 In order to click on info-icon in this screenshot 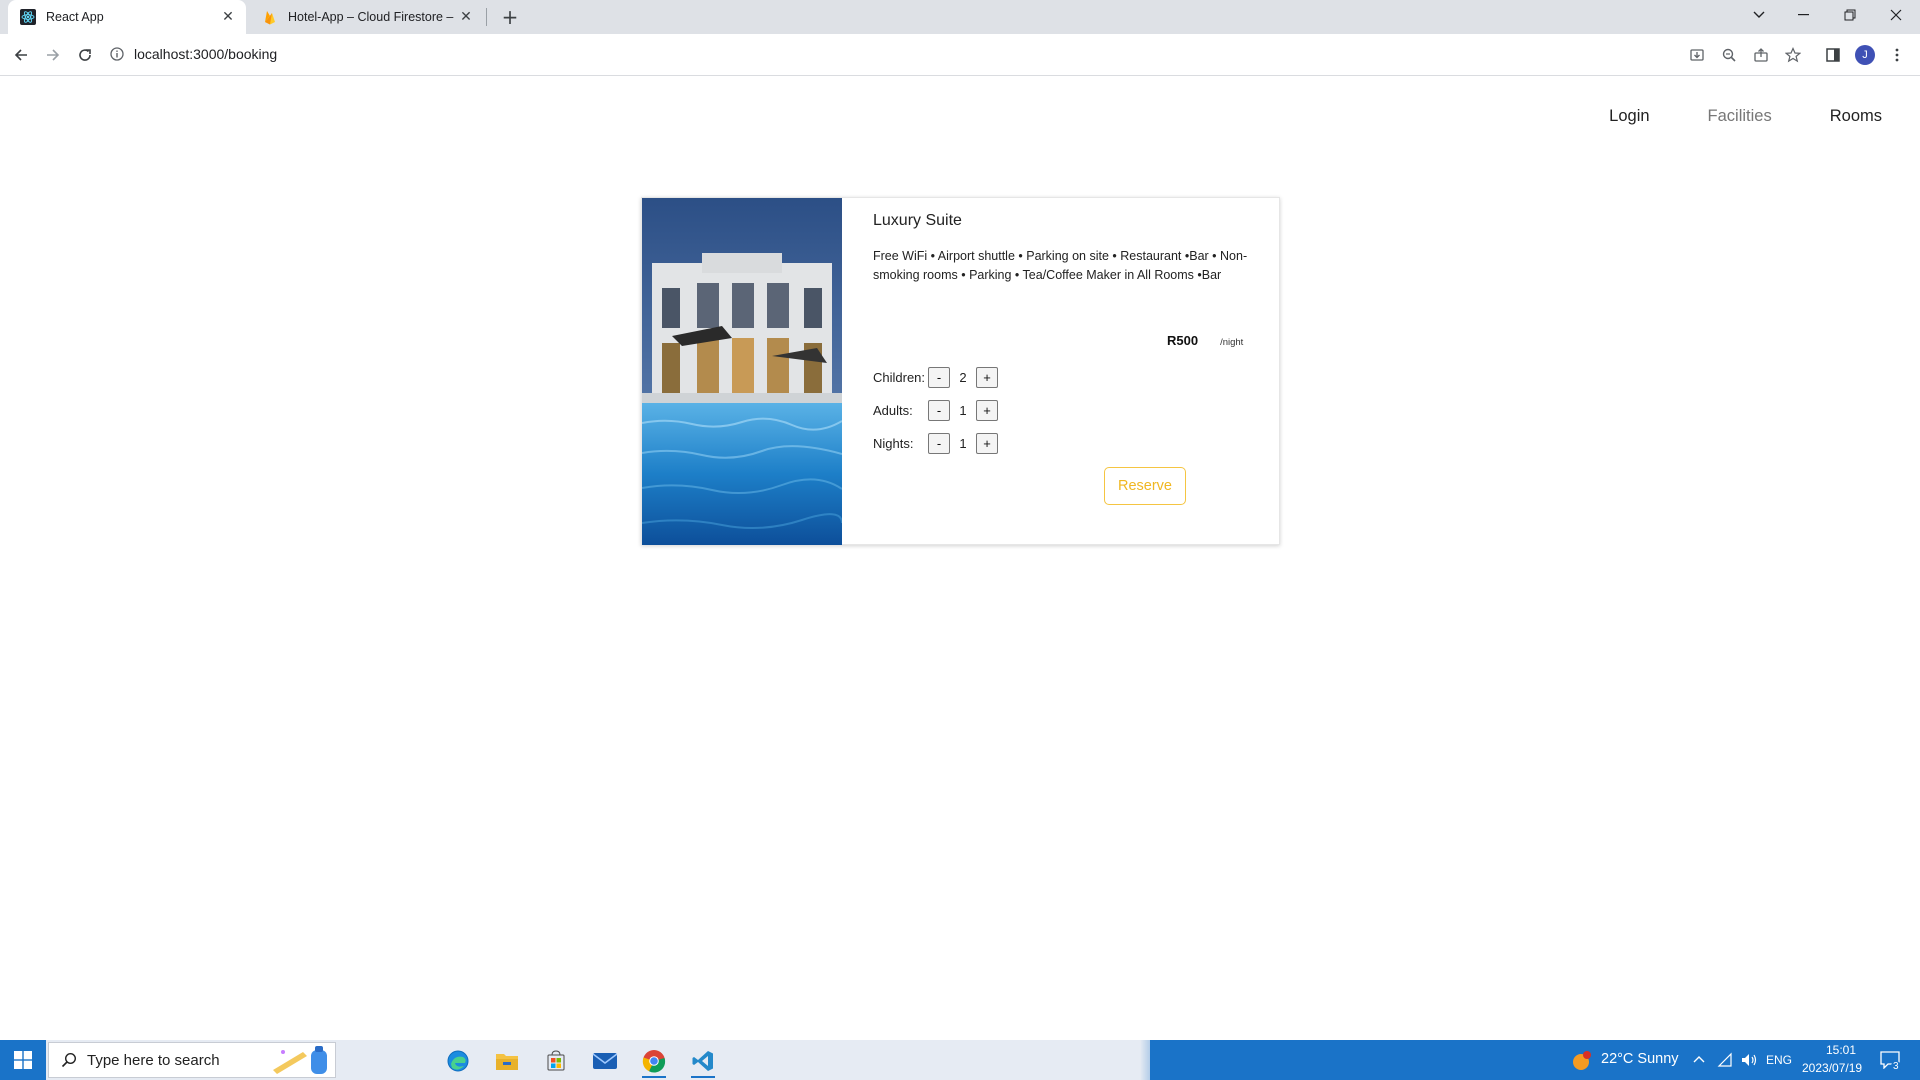, I will do `click(117, 54)`.